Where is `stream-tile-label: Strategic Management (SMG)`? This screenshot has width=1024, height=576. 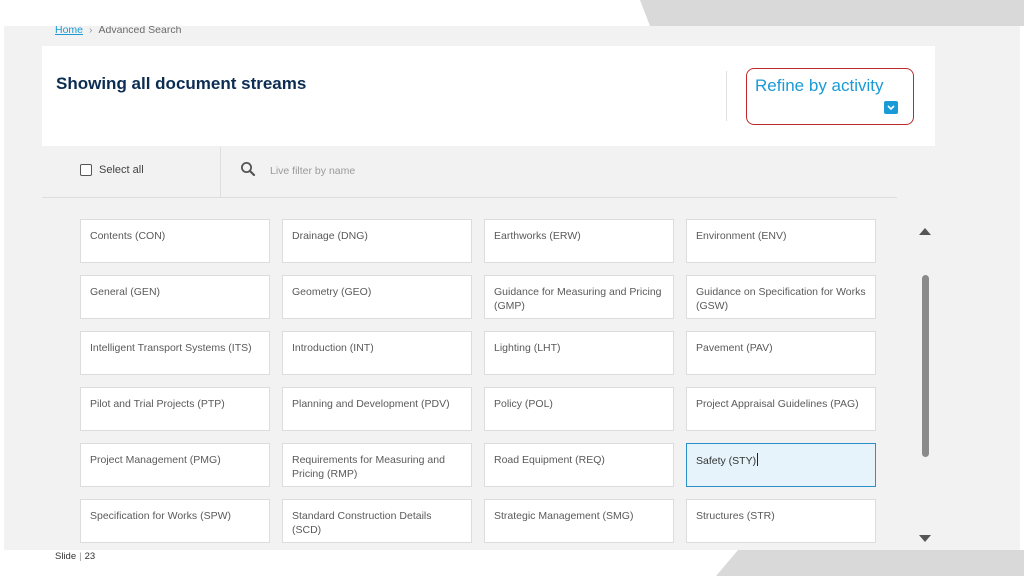
stream-tile-label: Strategic Management (SMG) is located at coordinates (564, 516).